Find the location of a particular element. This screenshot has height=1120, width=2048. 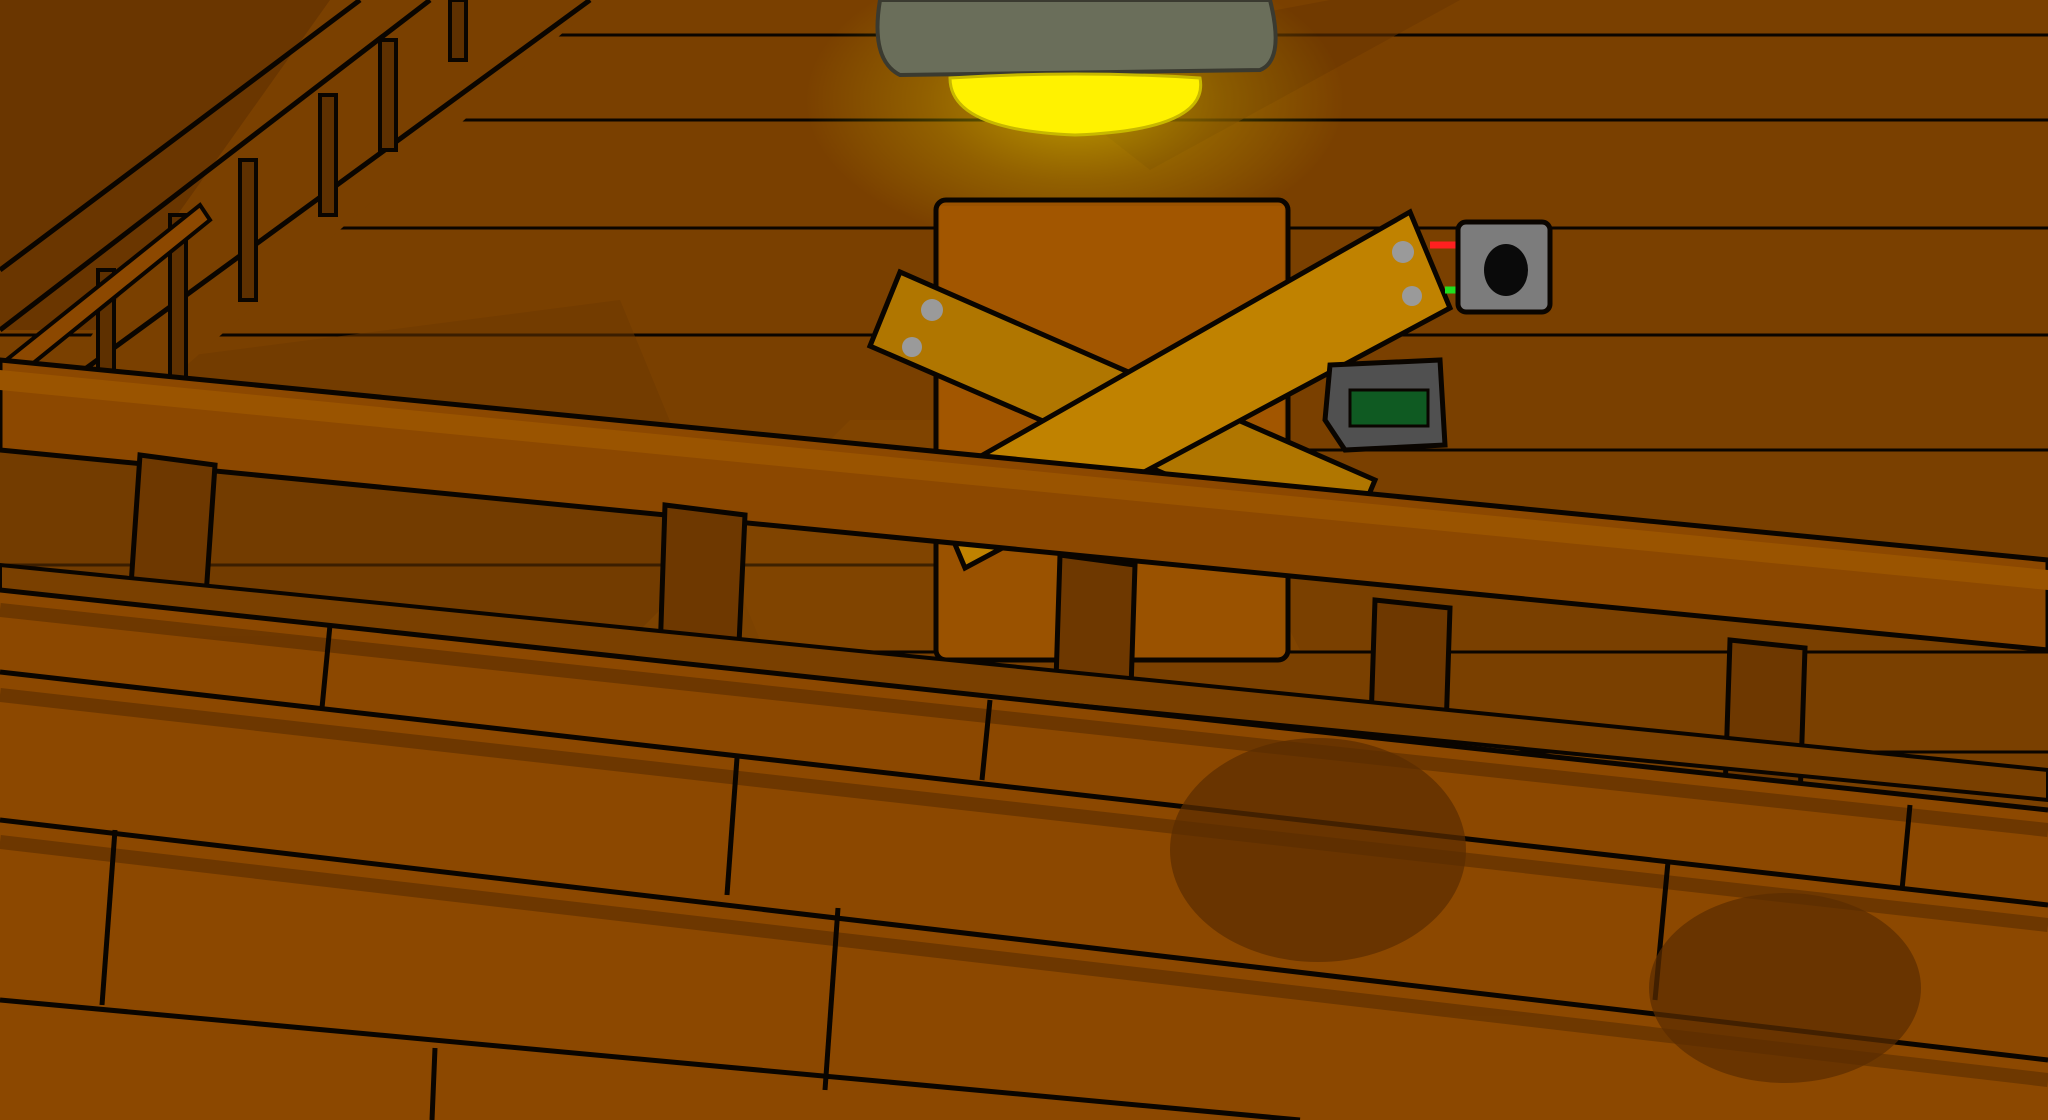

keypad-icon is located at coordinates (1385, 405).